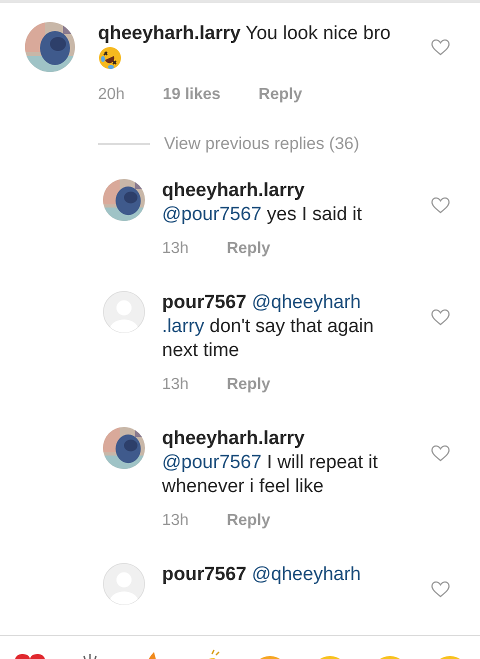  What do you see at coordinates (183, 326) in the screenshot?
I see `mention-link: .larry` at bounding box center [183, 326].